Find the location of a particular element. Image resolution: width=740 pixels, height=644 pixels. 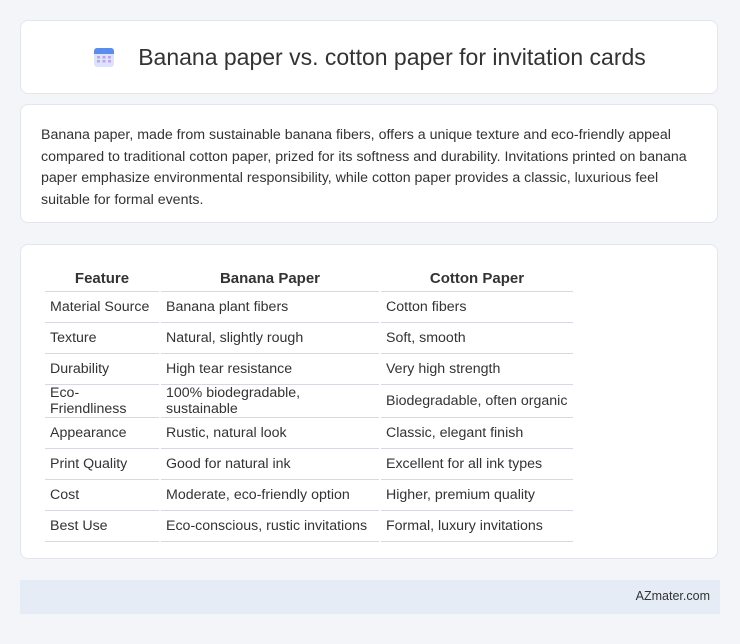

footer: AZmater.com is located at coordinates (370, 597).